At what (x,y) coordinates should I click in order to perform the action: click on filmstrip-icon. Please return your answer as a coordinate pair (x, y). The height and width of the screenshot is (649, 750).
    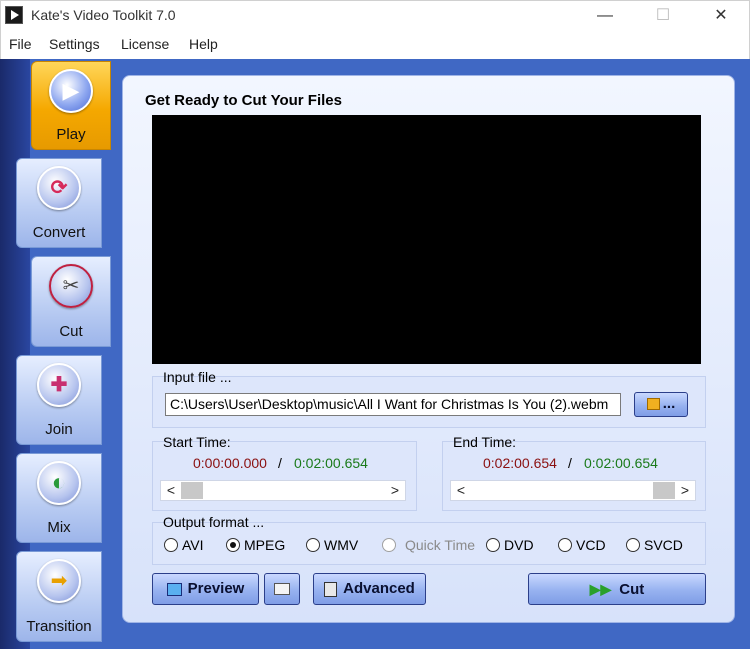
    Looking at the image, I should click on (282, 589).